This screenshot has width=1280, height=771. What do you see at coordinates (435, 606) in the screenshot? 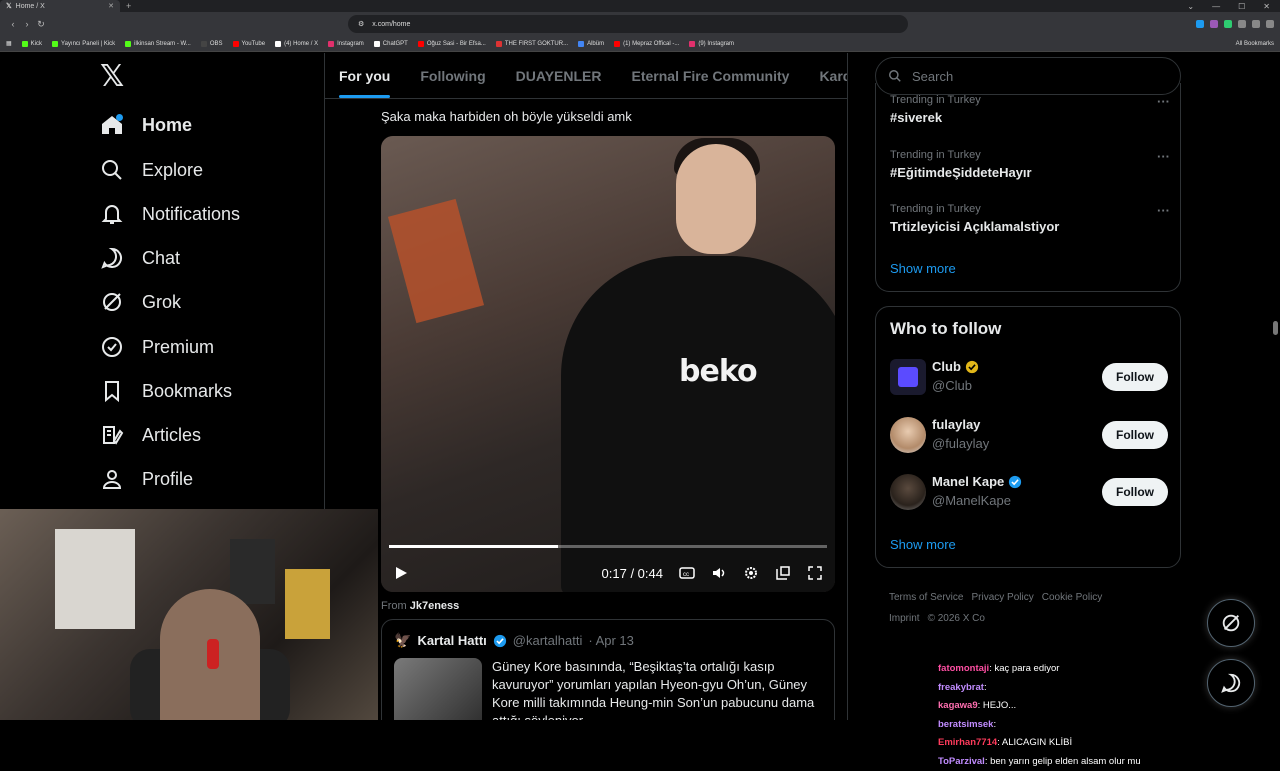
I see `from-user-link: Jk7eness` at bounding box center [435, 606].